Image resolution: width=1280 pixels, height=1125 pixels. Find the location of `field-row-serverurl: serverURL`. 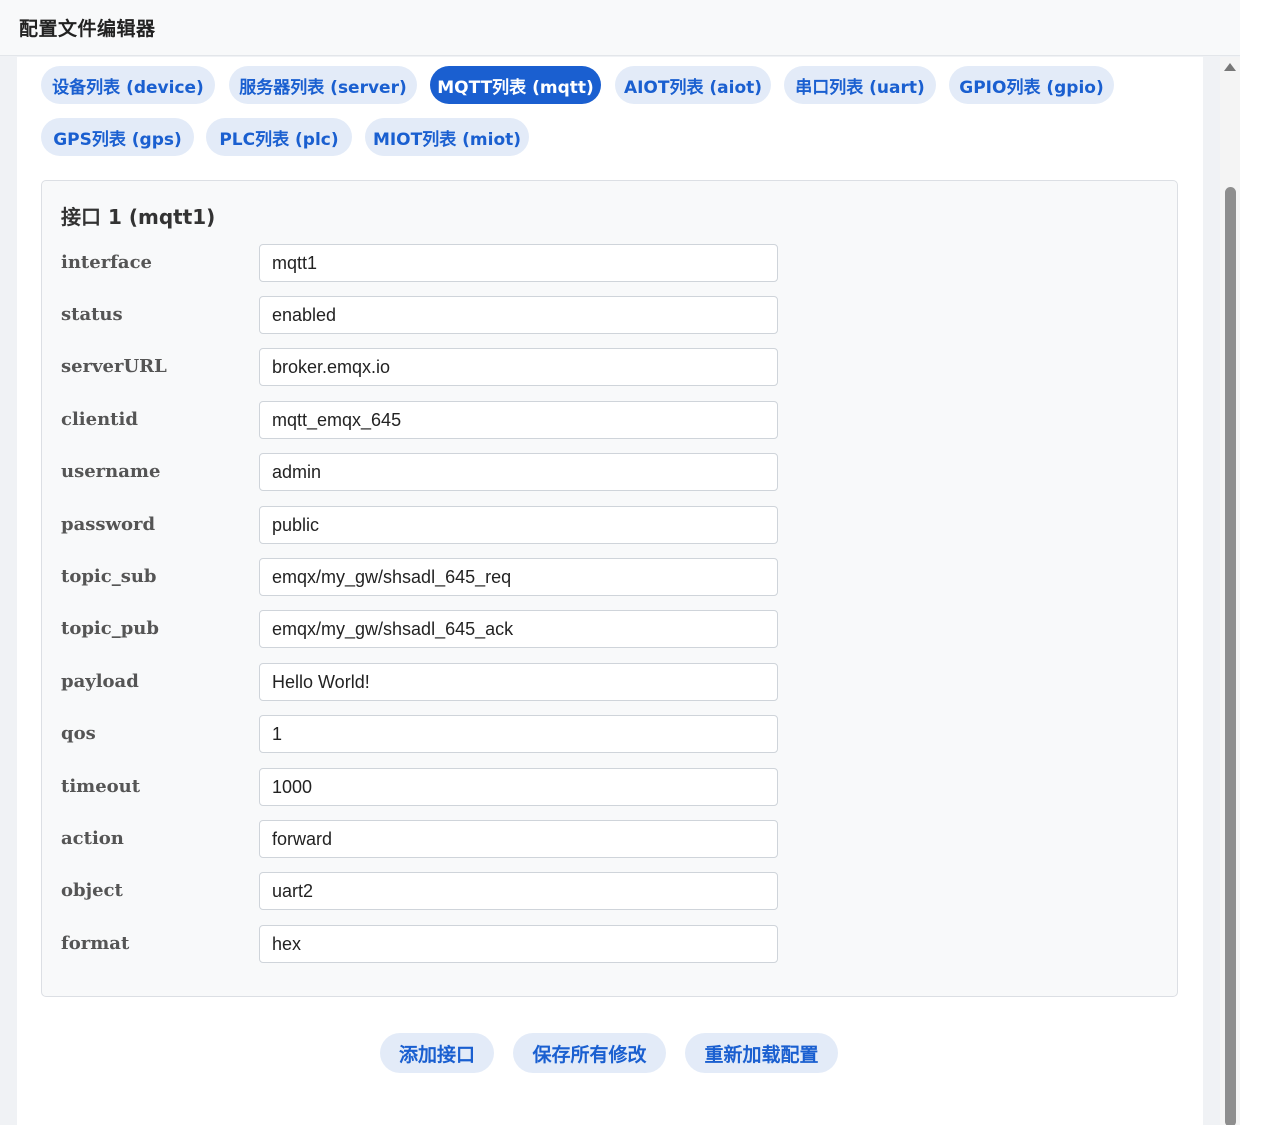

field-row-serverurl: serverURL is located at coordinates (421, 367).